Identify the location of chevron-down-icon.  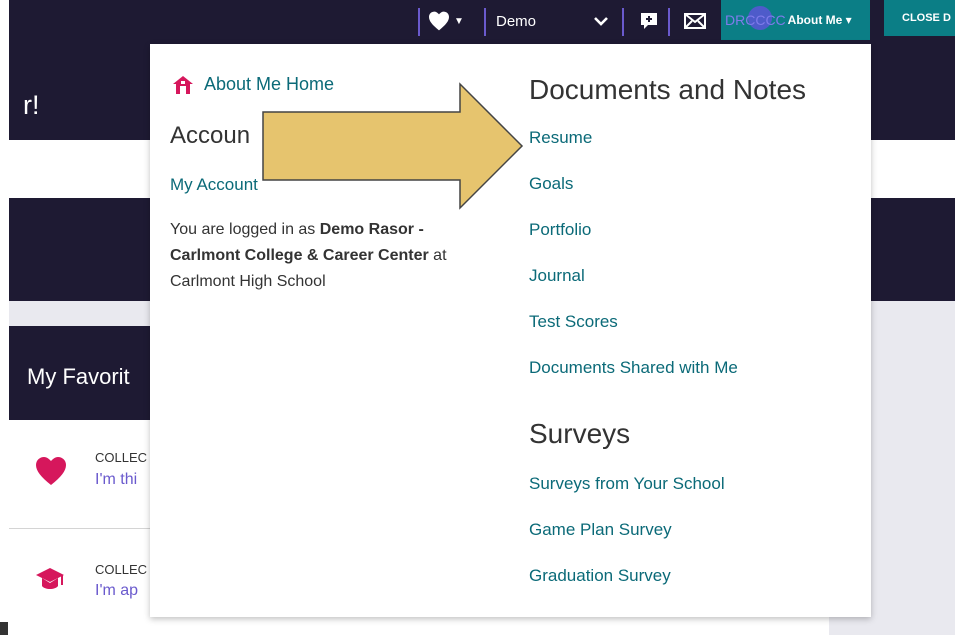
(601, 21).